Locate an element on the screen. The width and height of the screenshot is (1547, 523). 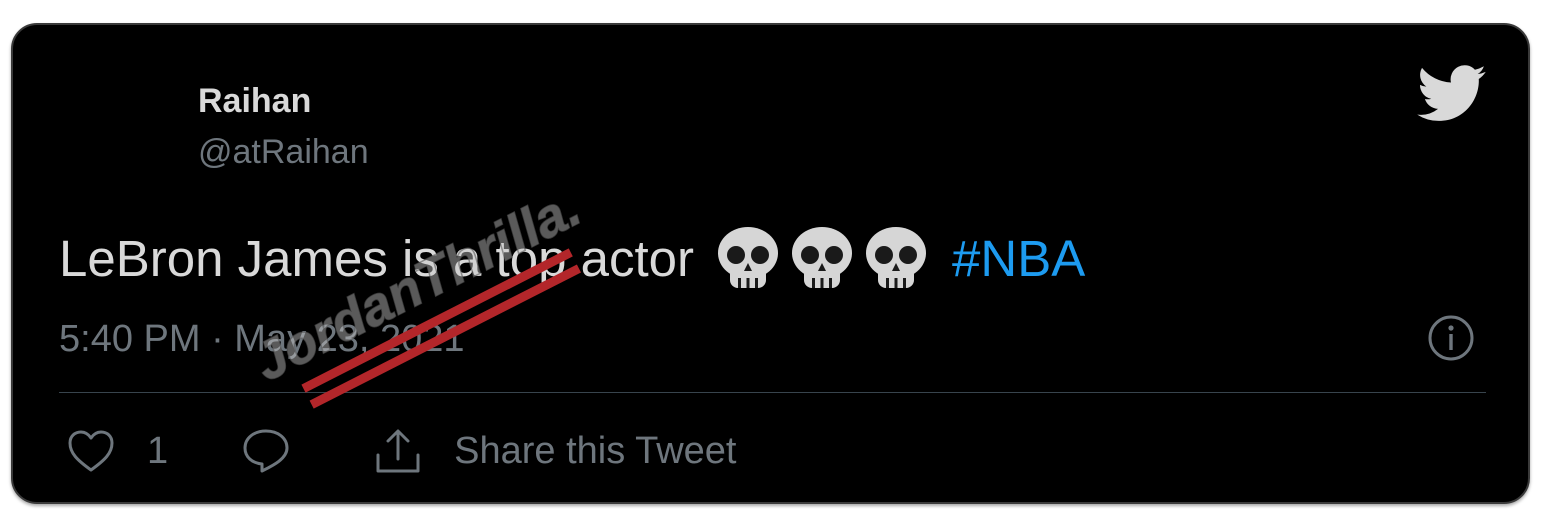
reply-icon is located at coordinates (266, 451).